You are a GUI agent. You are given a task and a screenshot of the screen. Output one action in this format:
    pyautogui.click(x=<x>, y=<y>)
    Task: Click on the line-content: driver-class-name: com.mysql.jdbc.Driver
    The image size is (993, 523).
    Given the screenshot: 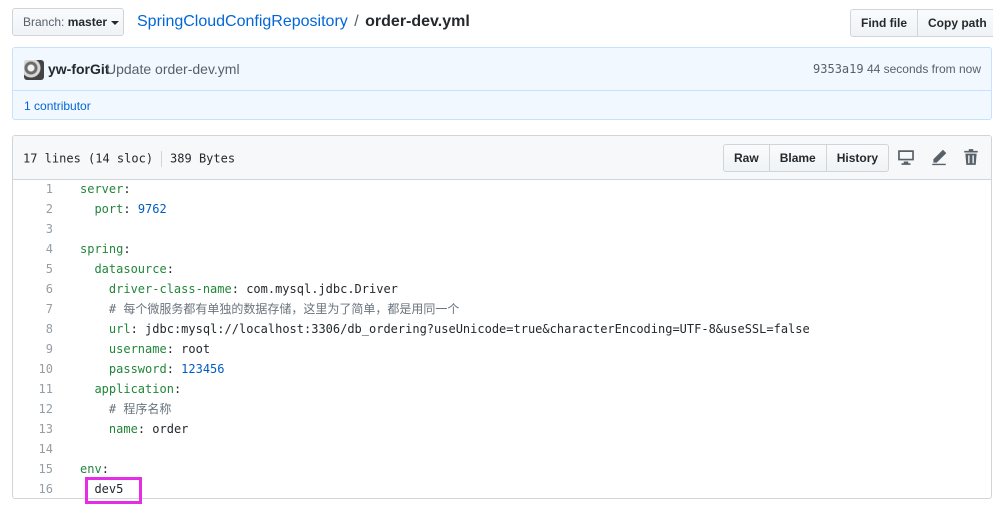 What is the action you would take?
    pyautogui.click(x=253, y=289)
    